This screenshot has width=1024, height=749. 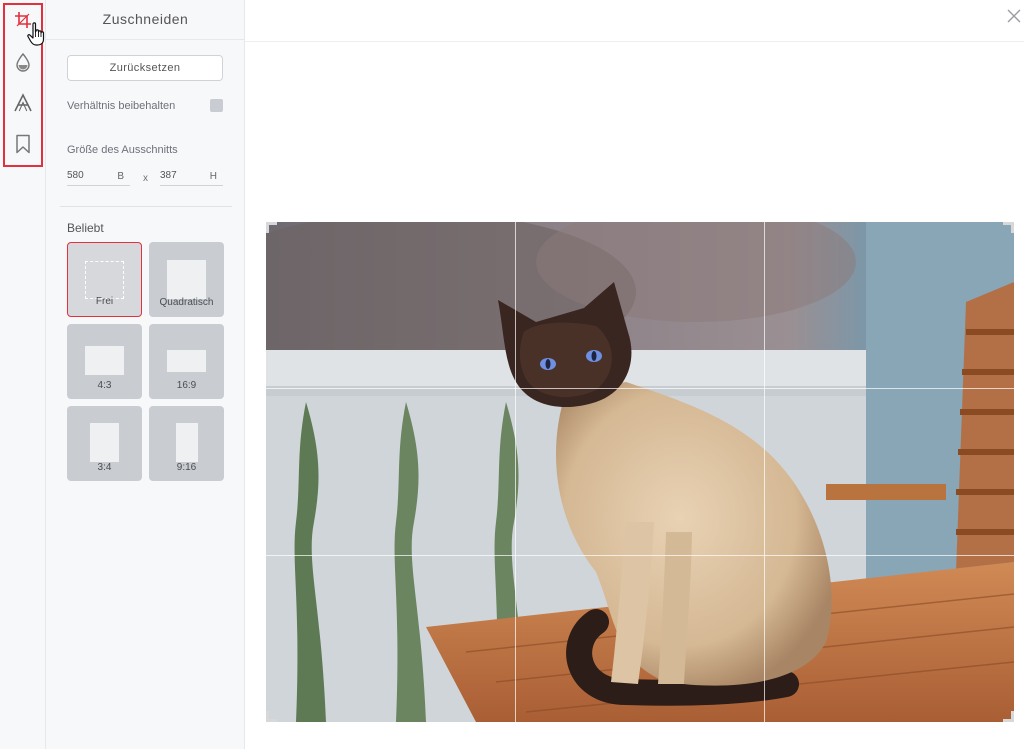 I want to click on ratio-3-4-shape, so click(x=104, y=442).